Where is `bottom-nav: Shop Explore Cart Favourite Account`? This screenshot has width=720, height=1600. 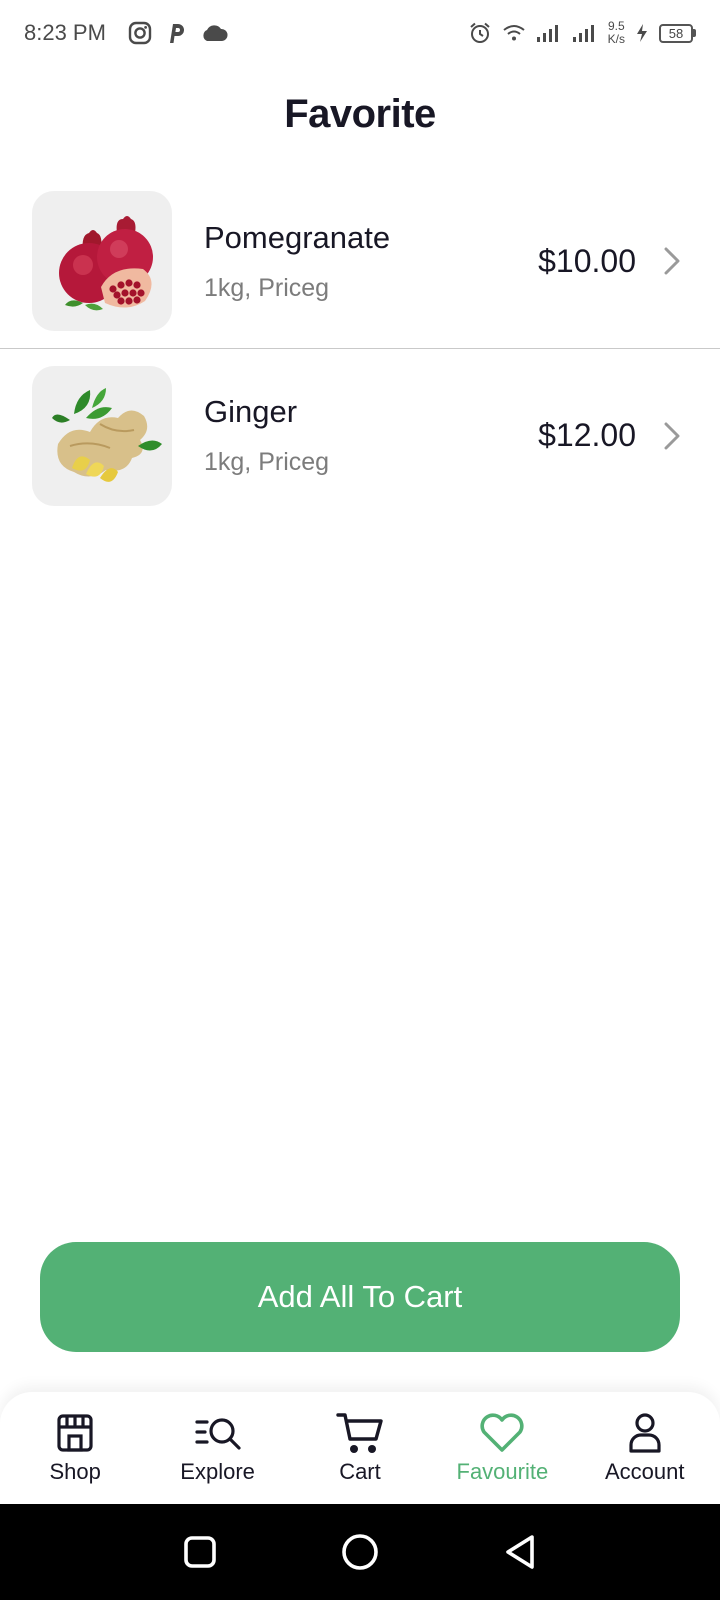 bottom-nav: Shop Explore Cart Favourite Account is located at coordinates (360, 1448).